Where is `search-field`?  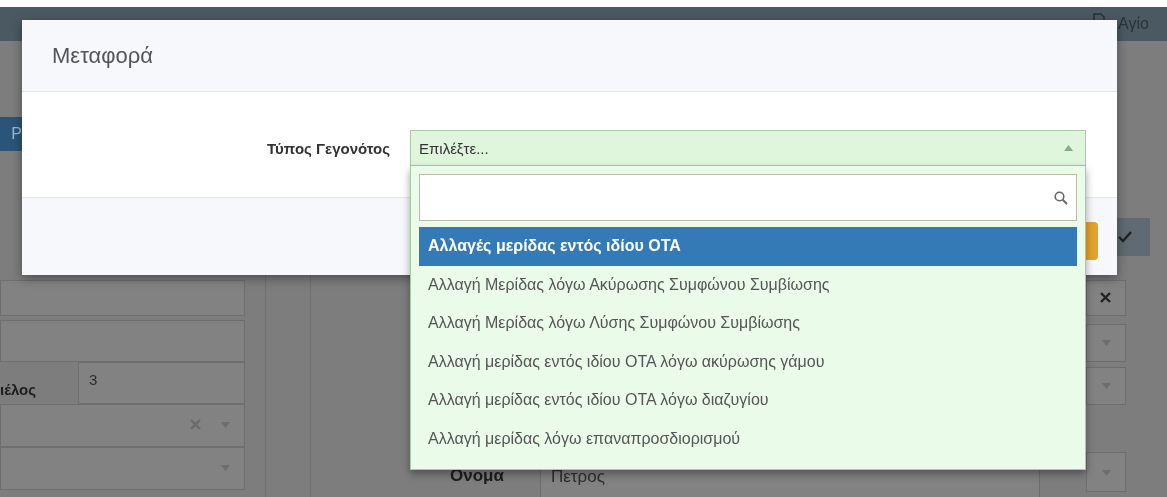
search-field is located at coordinates (748, 197).